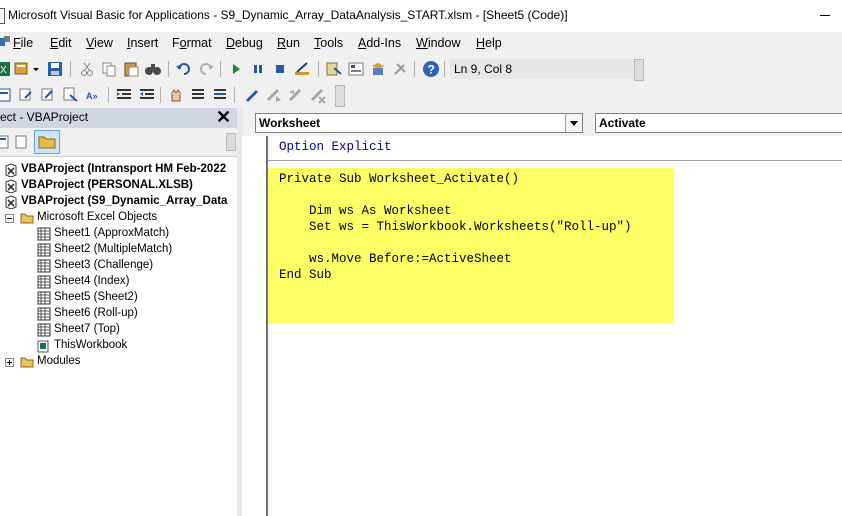  What do you see at coordinates (395, 259) in the screenshot?
I see `code-line: ws.Move Before:=ActiveSheet` at bounding box center [395, 259].